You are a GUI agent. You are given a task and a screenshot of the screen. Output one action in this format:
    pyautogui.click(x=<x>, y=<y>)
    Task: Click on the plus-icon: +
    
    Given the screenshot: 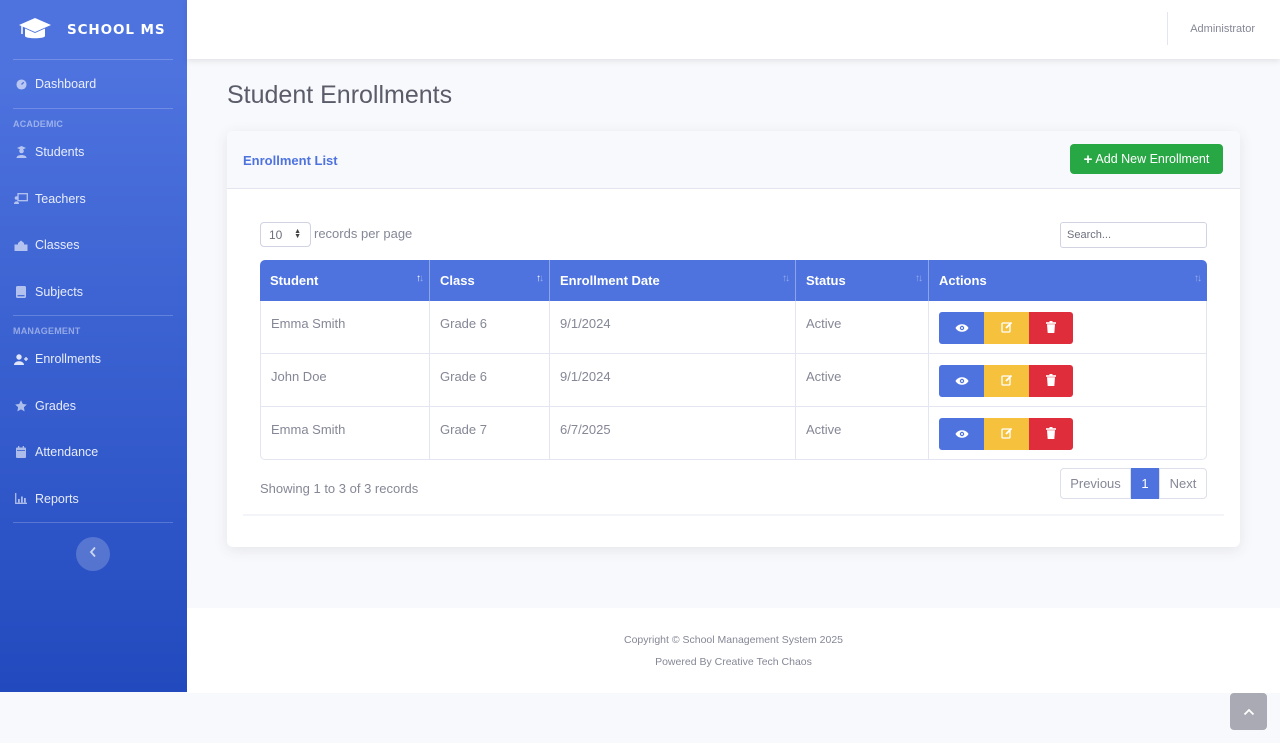 What is the action you would take?
    pyautogui.click(x=1088, y=159)
    